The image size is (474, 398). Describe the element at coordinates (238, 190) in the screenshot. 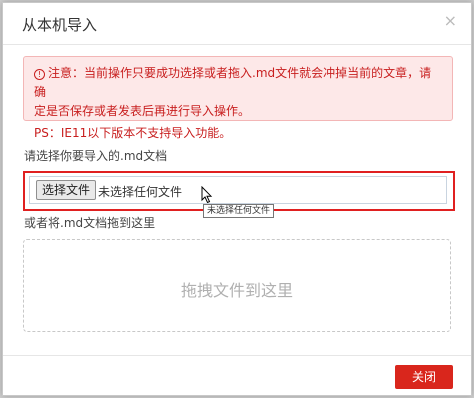

I see `file-input: 选择文件 未选择任何文件` at that location.